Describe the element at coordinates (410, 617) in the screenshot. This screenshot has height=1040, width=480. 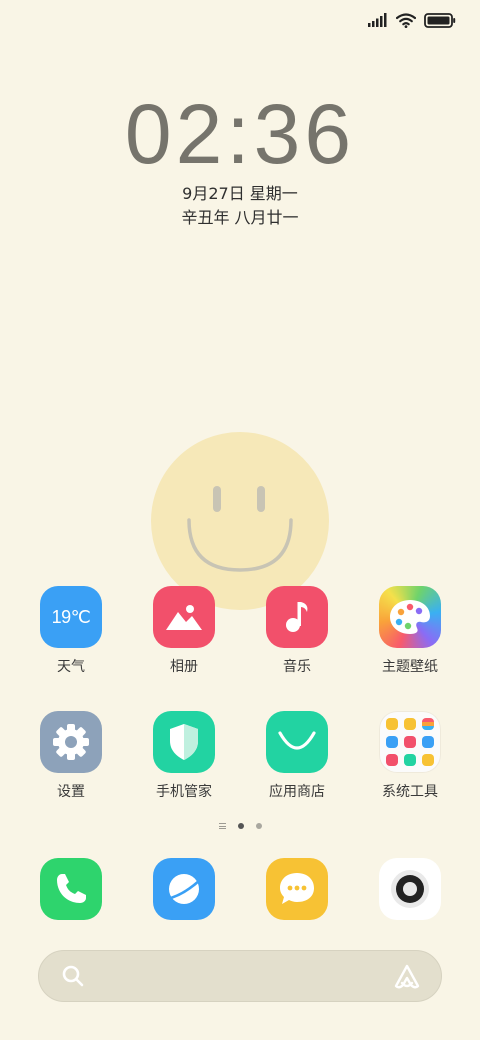
I see `themes-palette-icon` at that location.